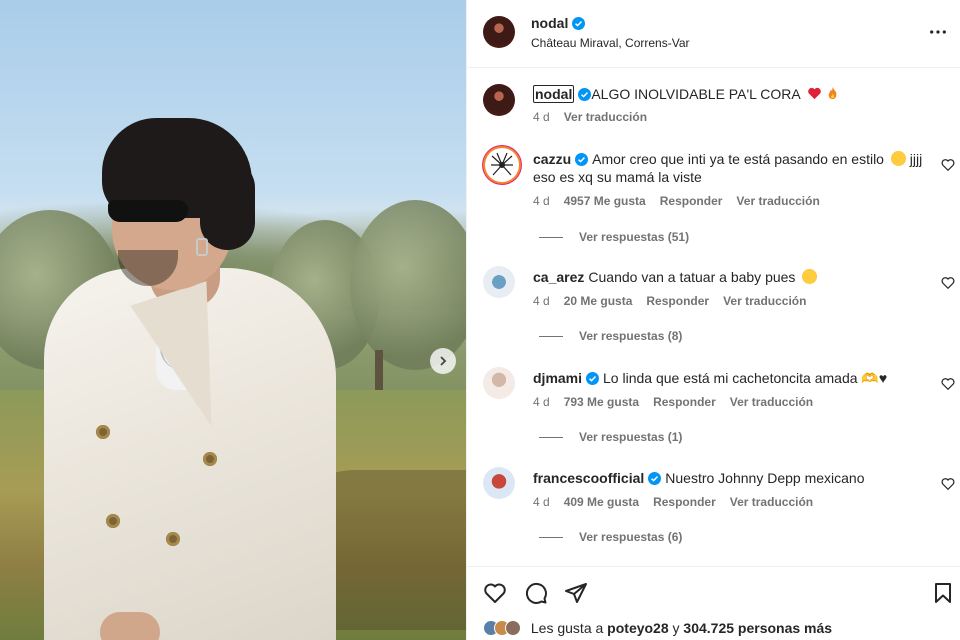 Image resolution: width=960 pixels, height=640 pixels. Describe the element at coordinates (408, 285) in the screenshot. I see `photo-tree` at that location.